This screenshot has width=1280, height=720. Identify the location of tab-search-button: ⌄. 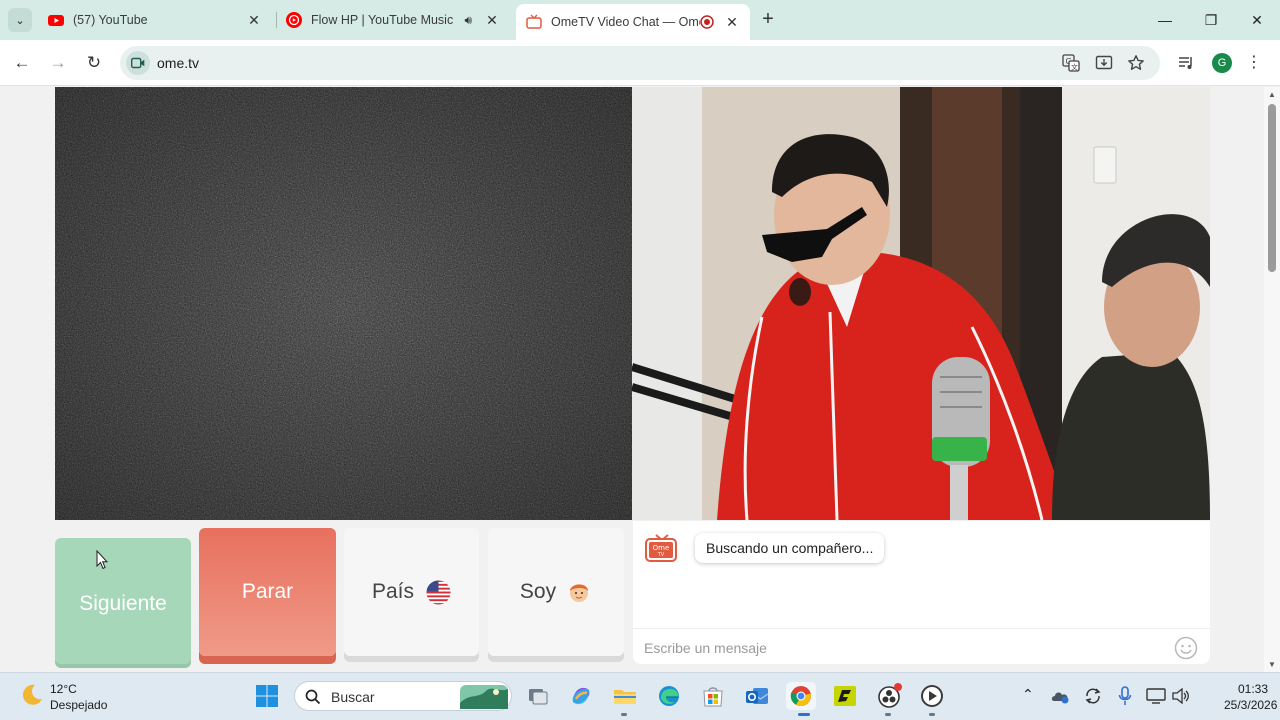
(20, 20).